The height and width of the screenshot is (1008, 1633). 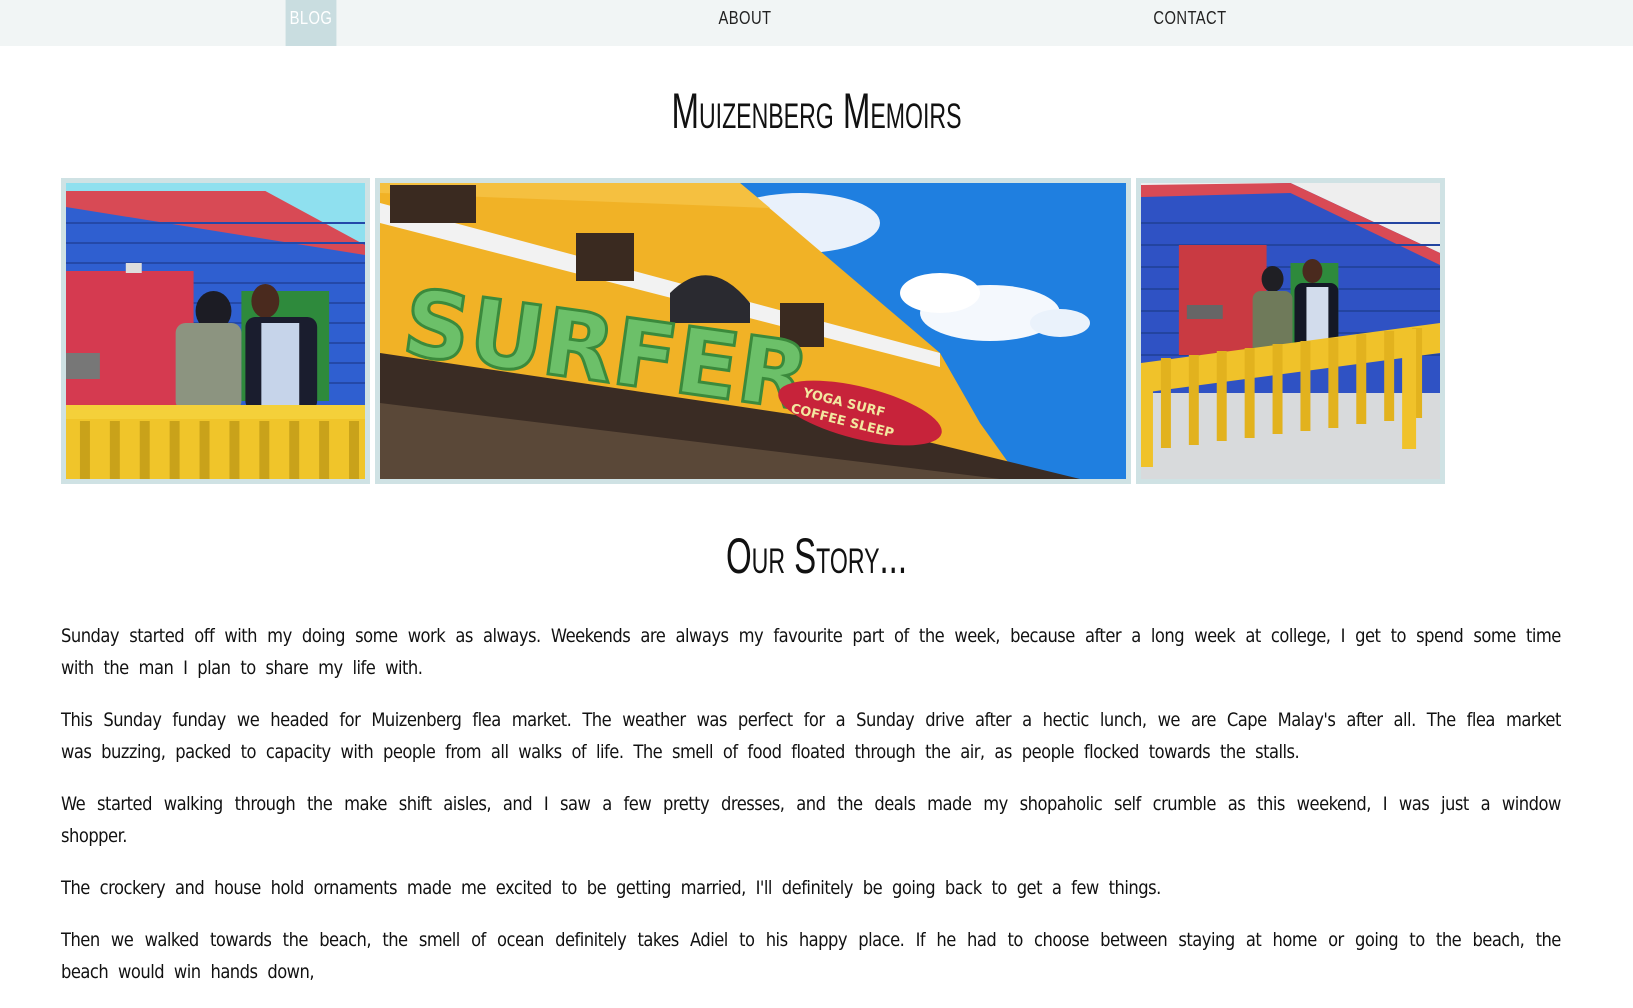 I want to click on gallery-photo-couple-standing, so click(x=1290, y=331).